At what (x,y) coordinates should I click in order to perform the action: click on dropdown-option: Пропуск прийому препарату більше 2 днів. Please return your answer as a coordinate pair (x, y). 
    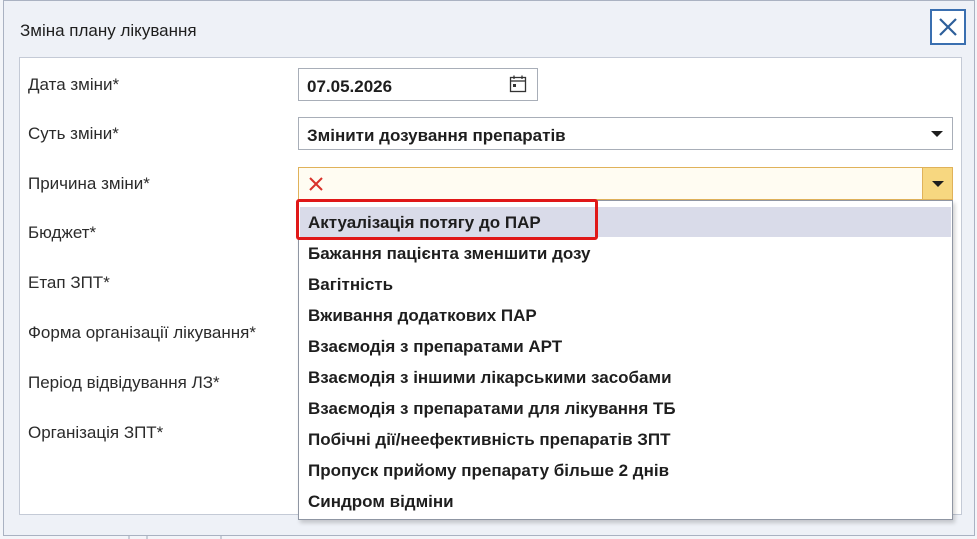
    Looking at the image, I should click on (625, 470).